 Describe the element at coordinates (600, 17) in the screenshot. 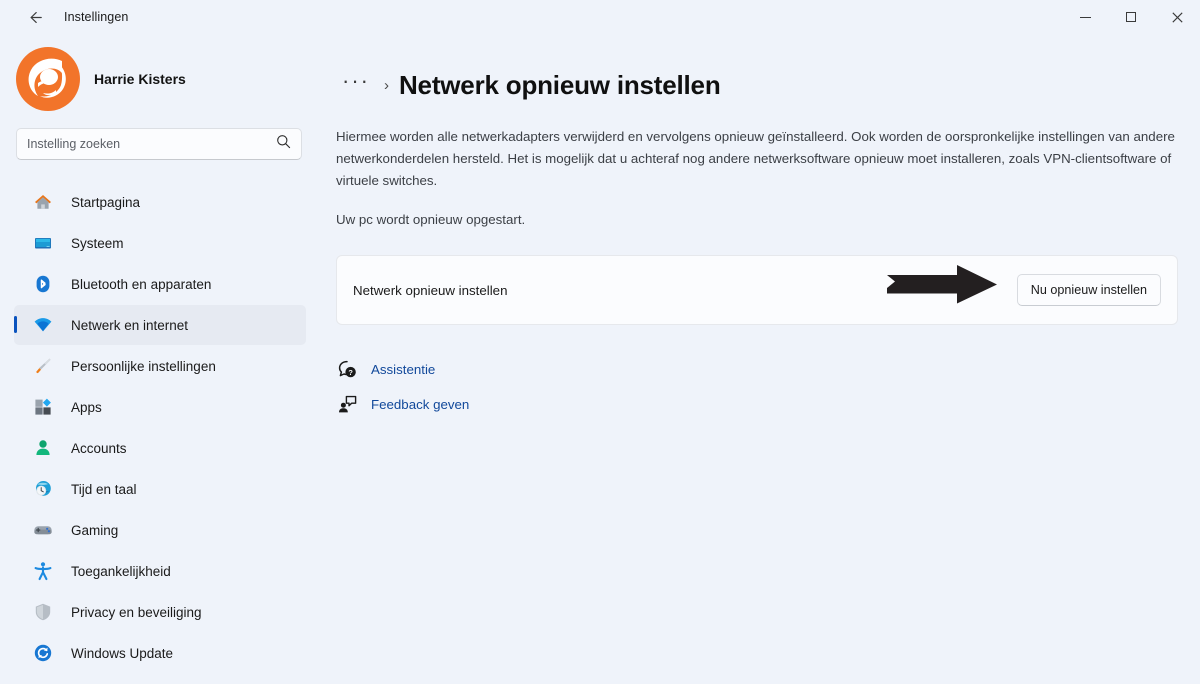

I see `title-bar: Instellingen` at that location.